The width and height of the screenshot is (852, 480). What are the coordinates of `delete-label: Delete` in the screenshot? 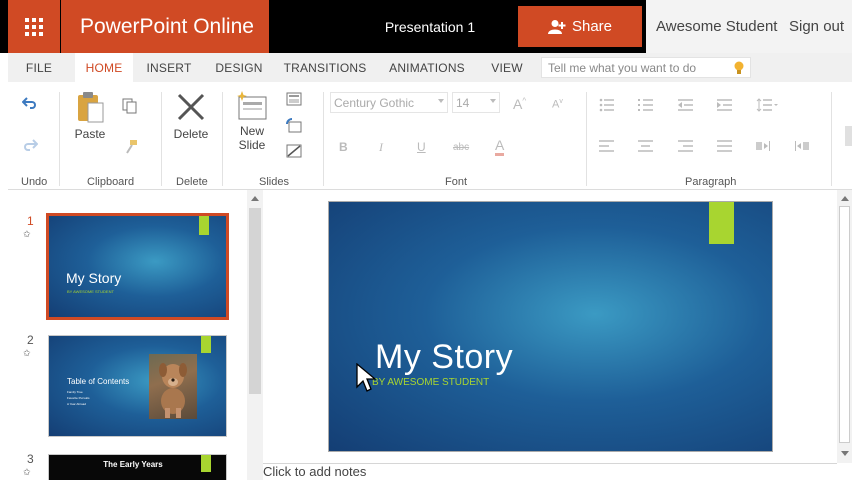 It's located at (191, 134).